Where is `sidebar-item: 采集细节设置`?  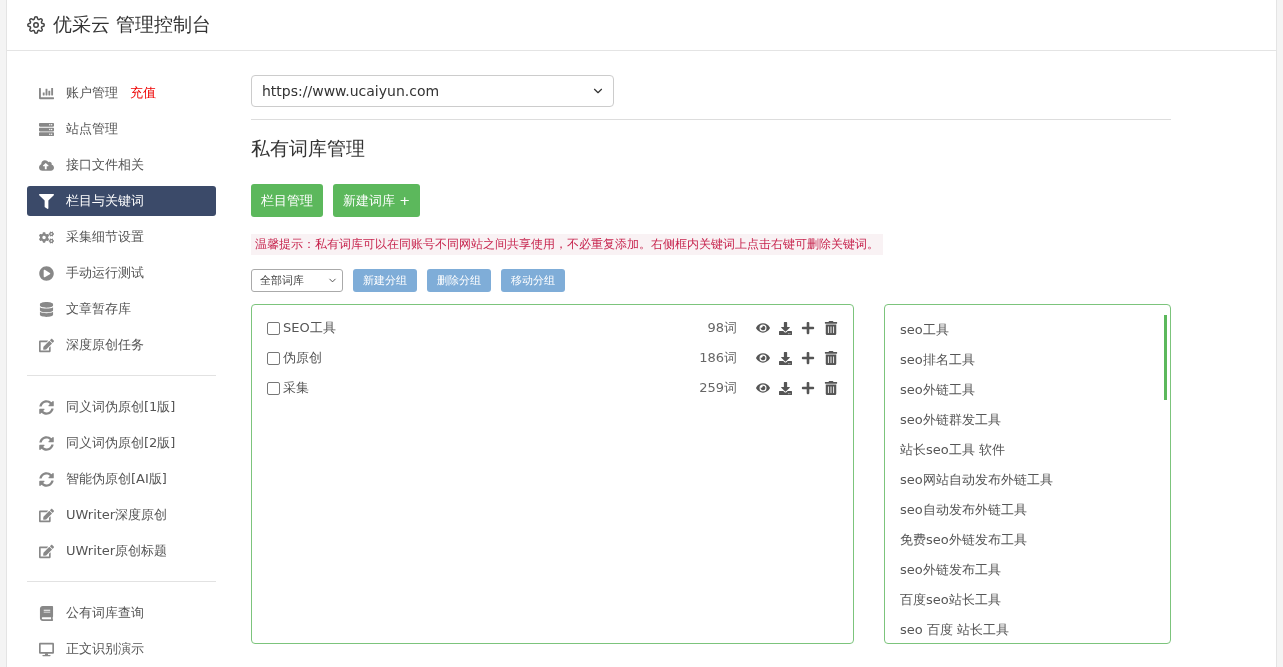 sidebar-item: 采集细节设置 is located at coordinates (121, 237).